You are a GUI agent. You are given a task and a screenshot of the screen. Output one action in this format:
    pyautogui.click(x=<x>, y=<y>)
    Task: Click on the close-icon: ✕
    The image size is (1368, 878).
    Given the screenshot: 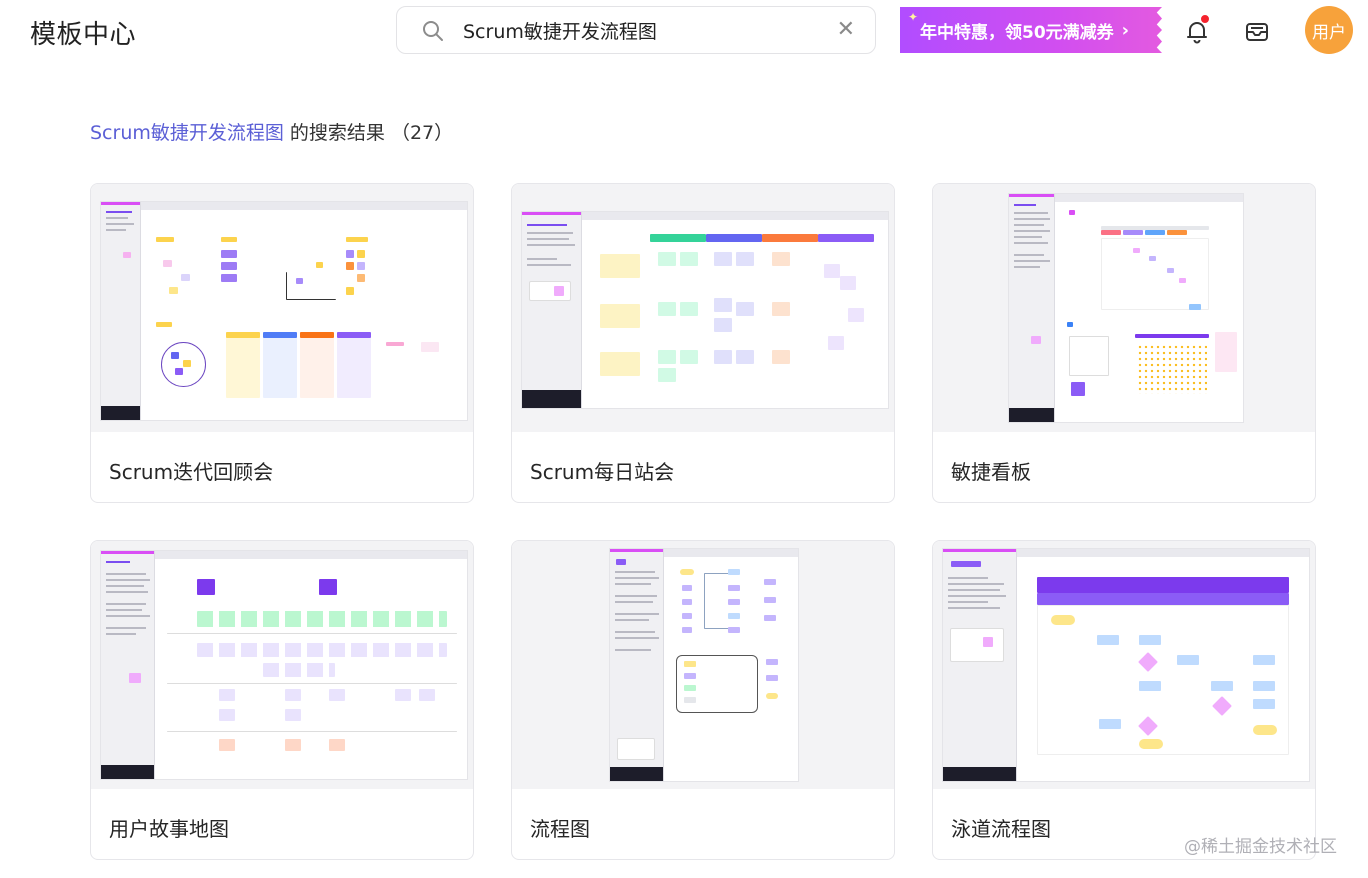 What is the action you would take?
    pyautogui.click(x=846, y=30)
    